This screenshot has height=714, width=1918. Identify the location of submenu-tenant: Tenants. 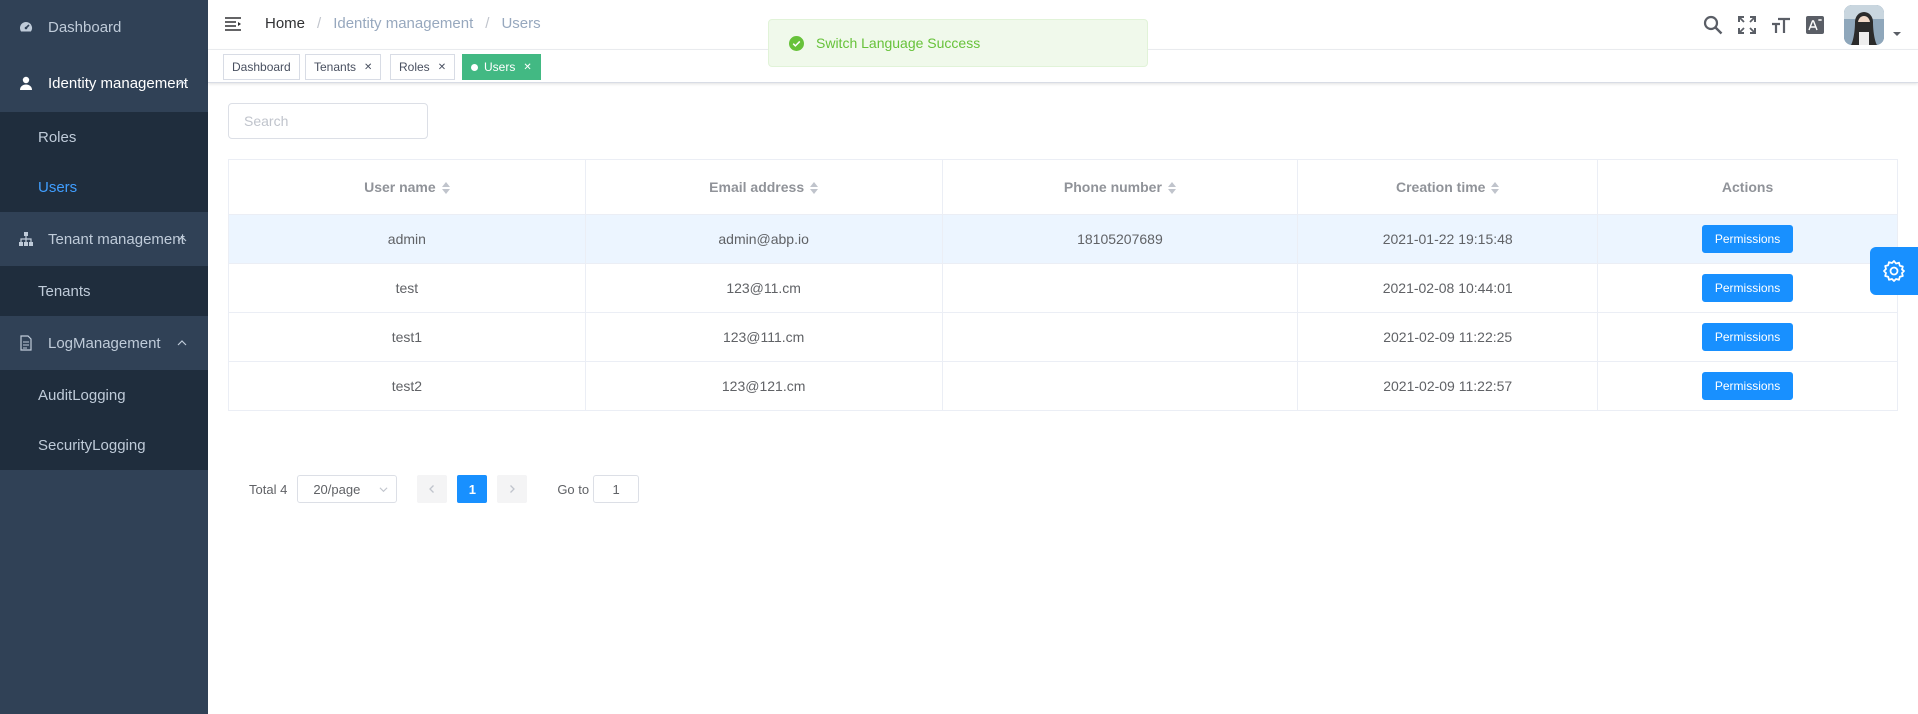
(104, 291).